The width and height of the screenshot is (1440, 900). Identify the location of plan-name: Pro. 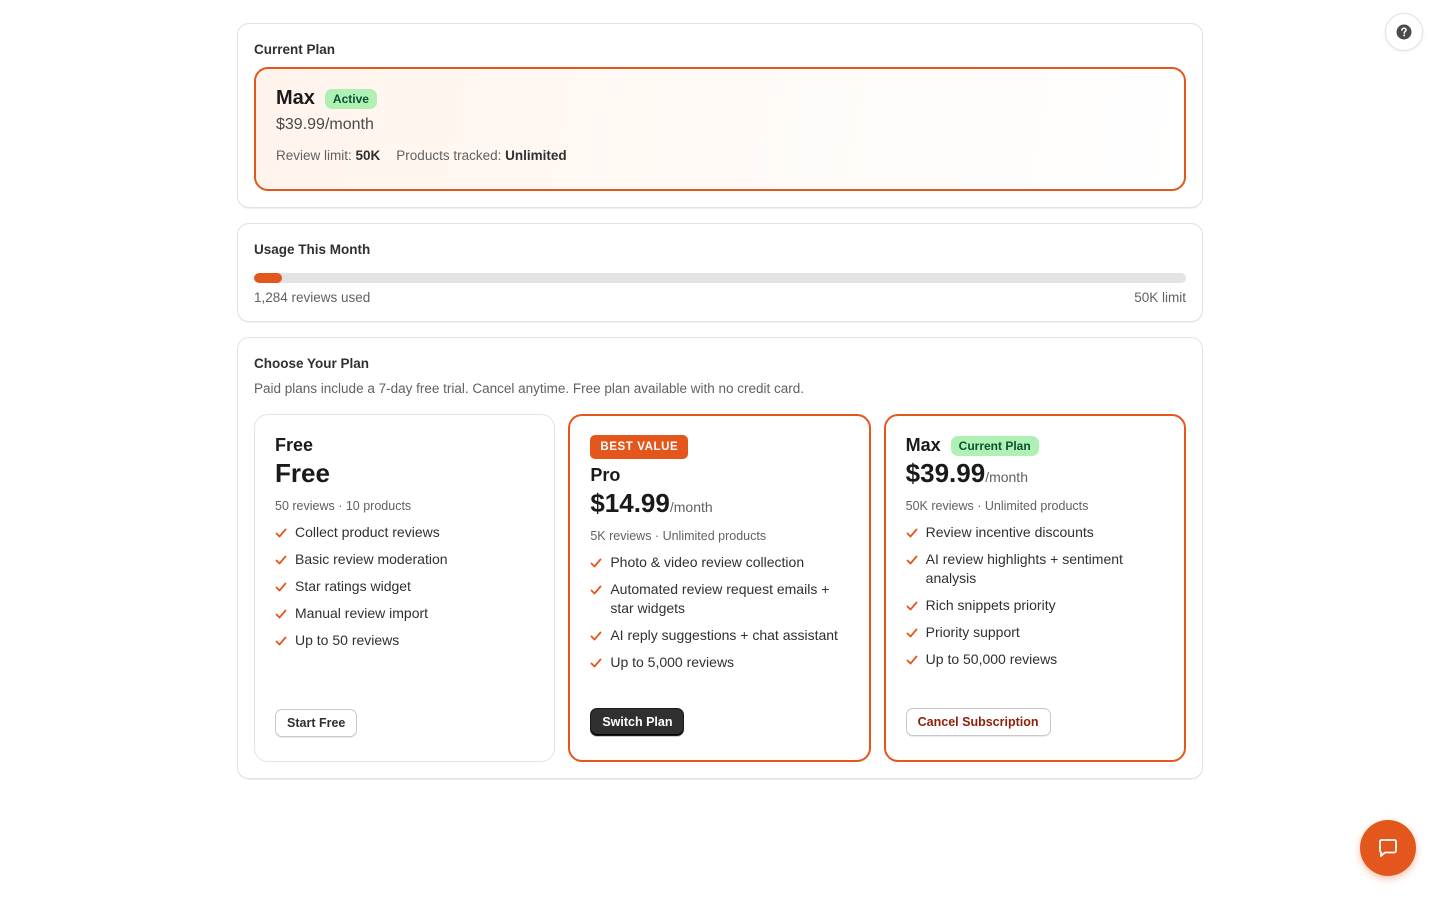
(605, 475).